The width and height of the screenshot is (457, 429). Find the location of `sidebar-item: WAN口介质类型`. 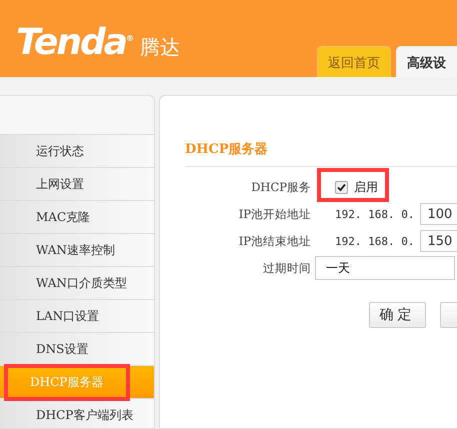

sidebar-item: WAN口介质类型 is located at coordinates (77, 282).